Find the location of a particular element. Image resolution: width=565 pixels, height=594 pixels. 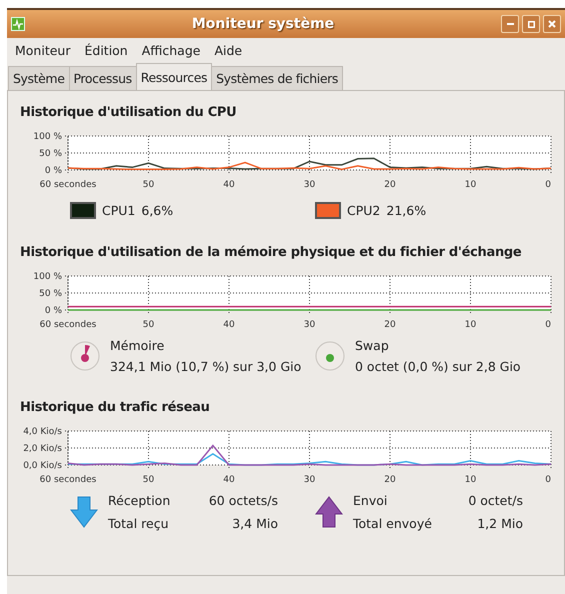

section-heading: Historique du trafic réseau is located at coordinates (115, 407).